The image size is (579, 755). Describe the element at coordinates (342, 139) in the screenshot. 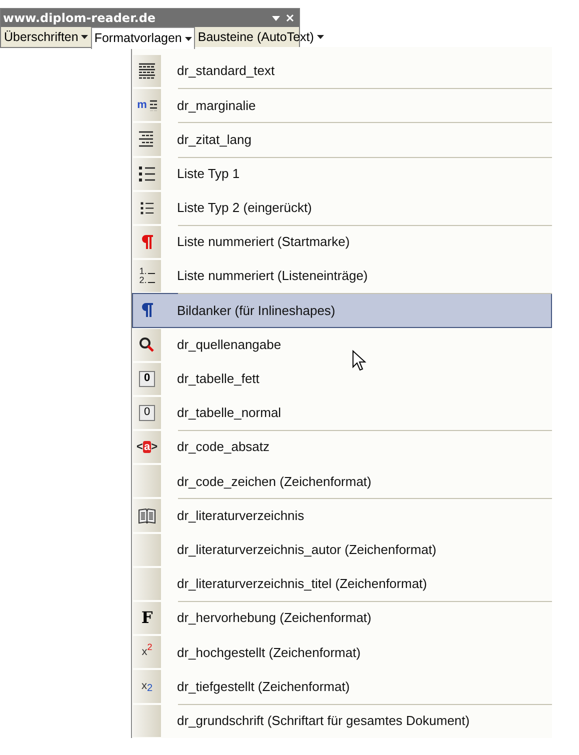

I see `menu-item: dr_zitat_lang` at that location.